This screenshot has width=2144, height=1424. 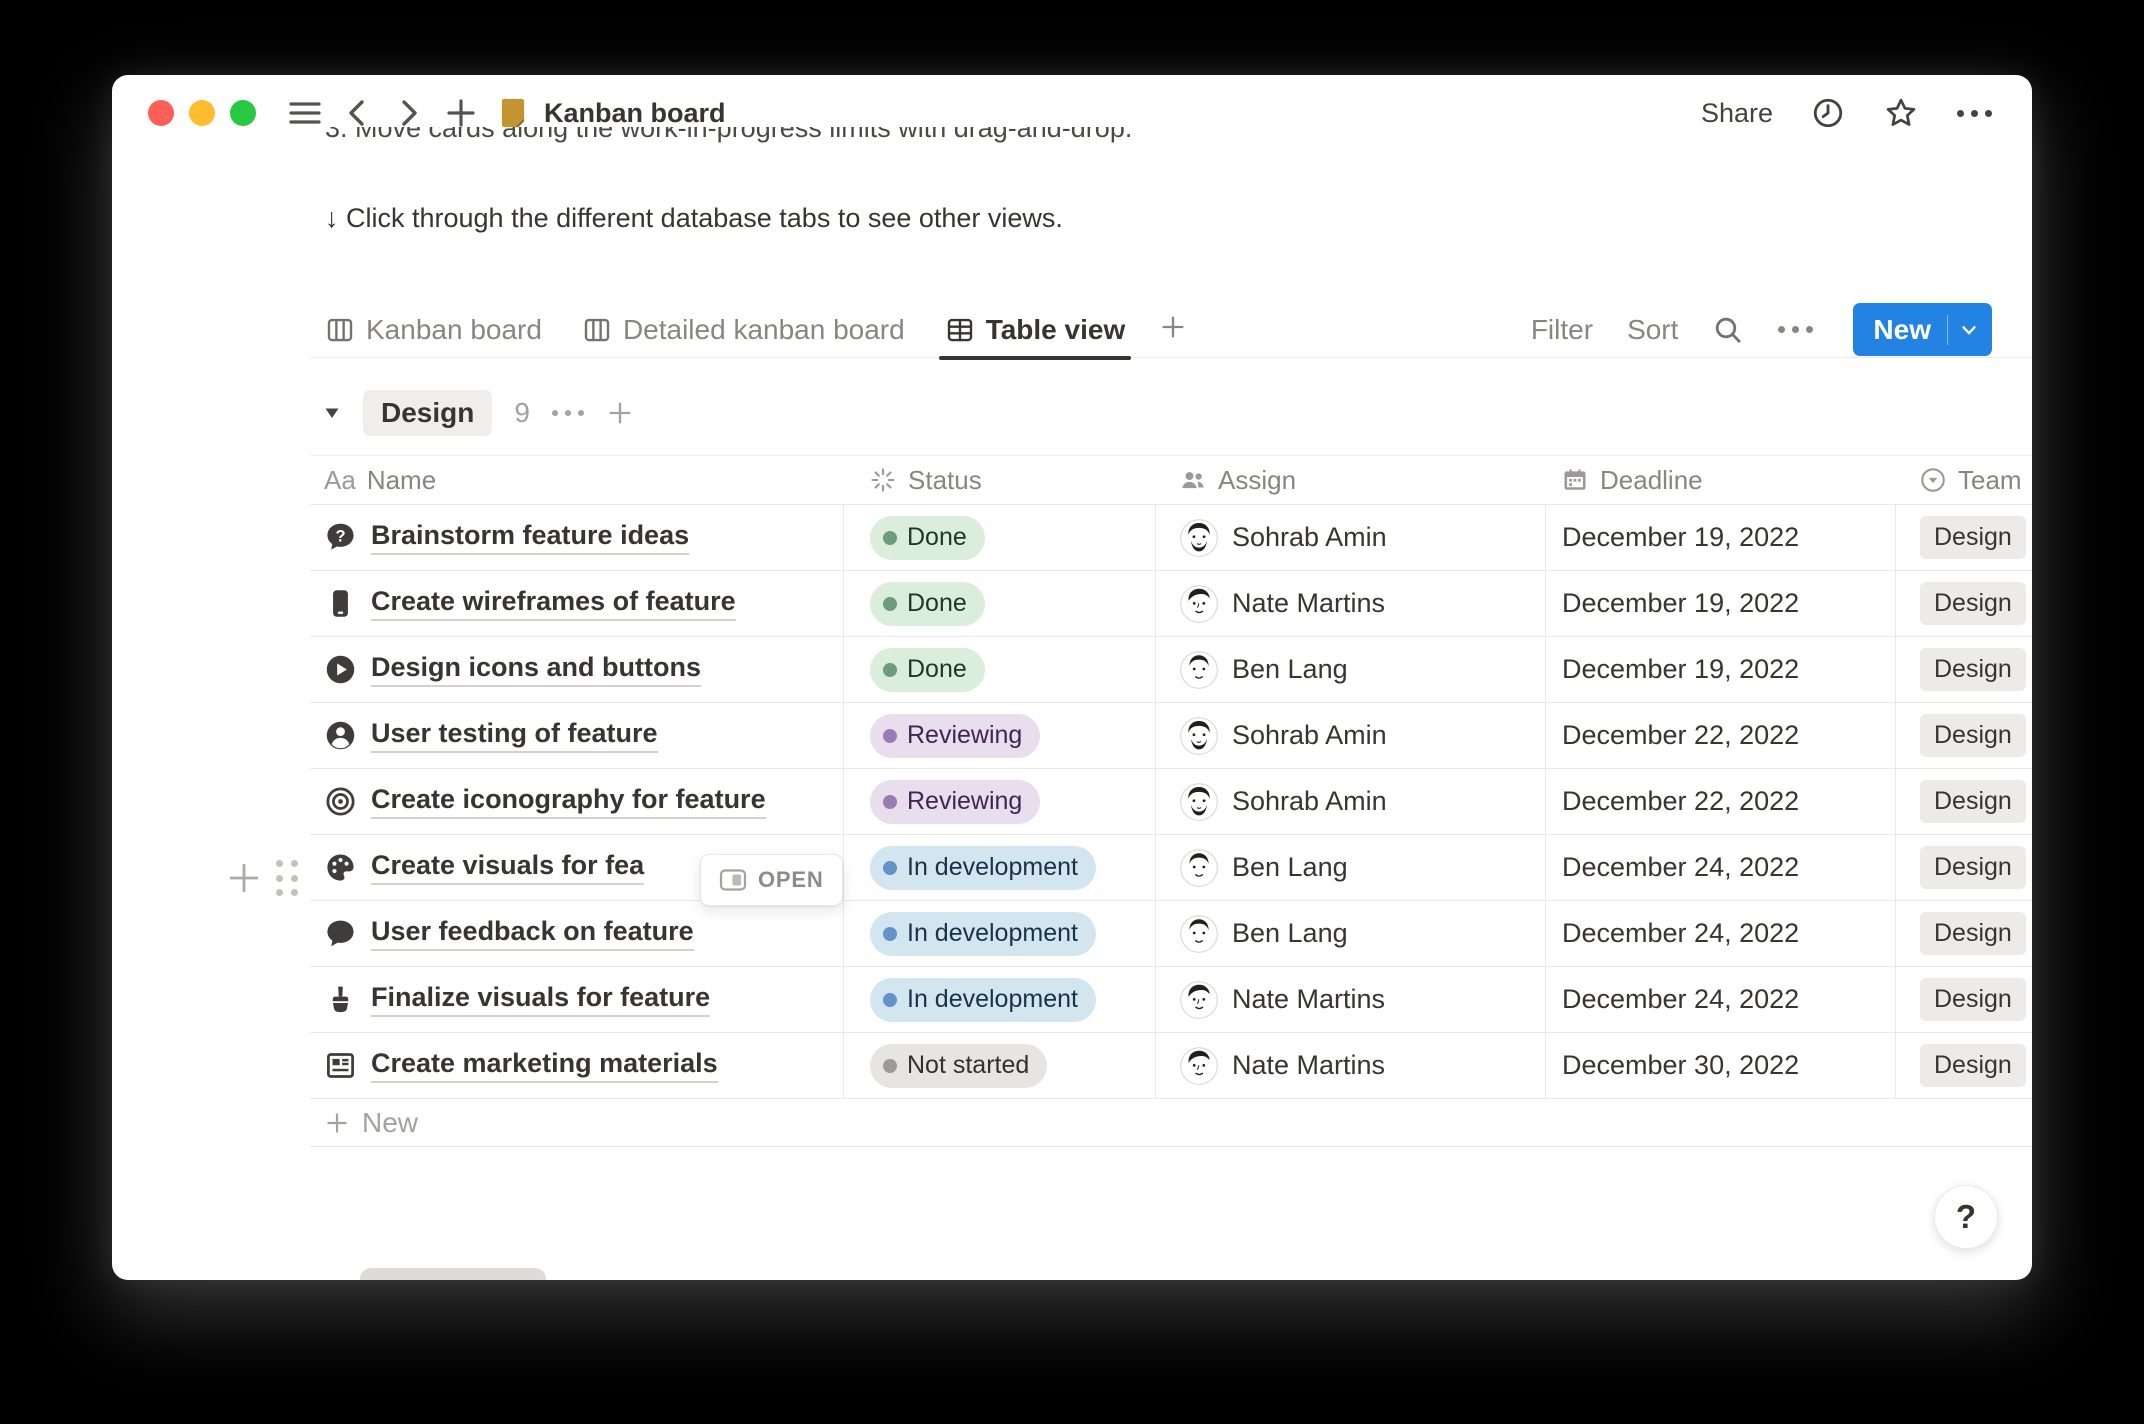 What do you see at coordinates (433, 329) in the screenshot?
I see `tab-kanban-board: Kanban board` at bounding box center [433, 329].